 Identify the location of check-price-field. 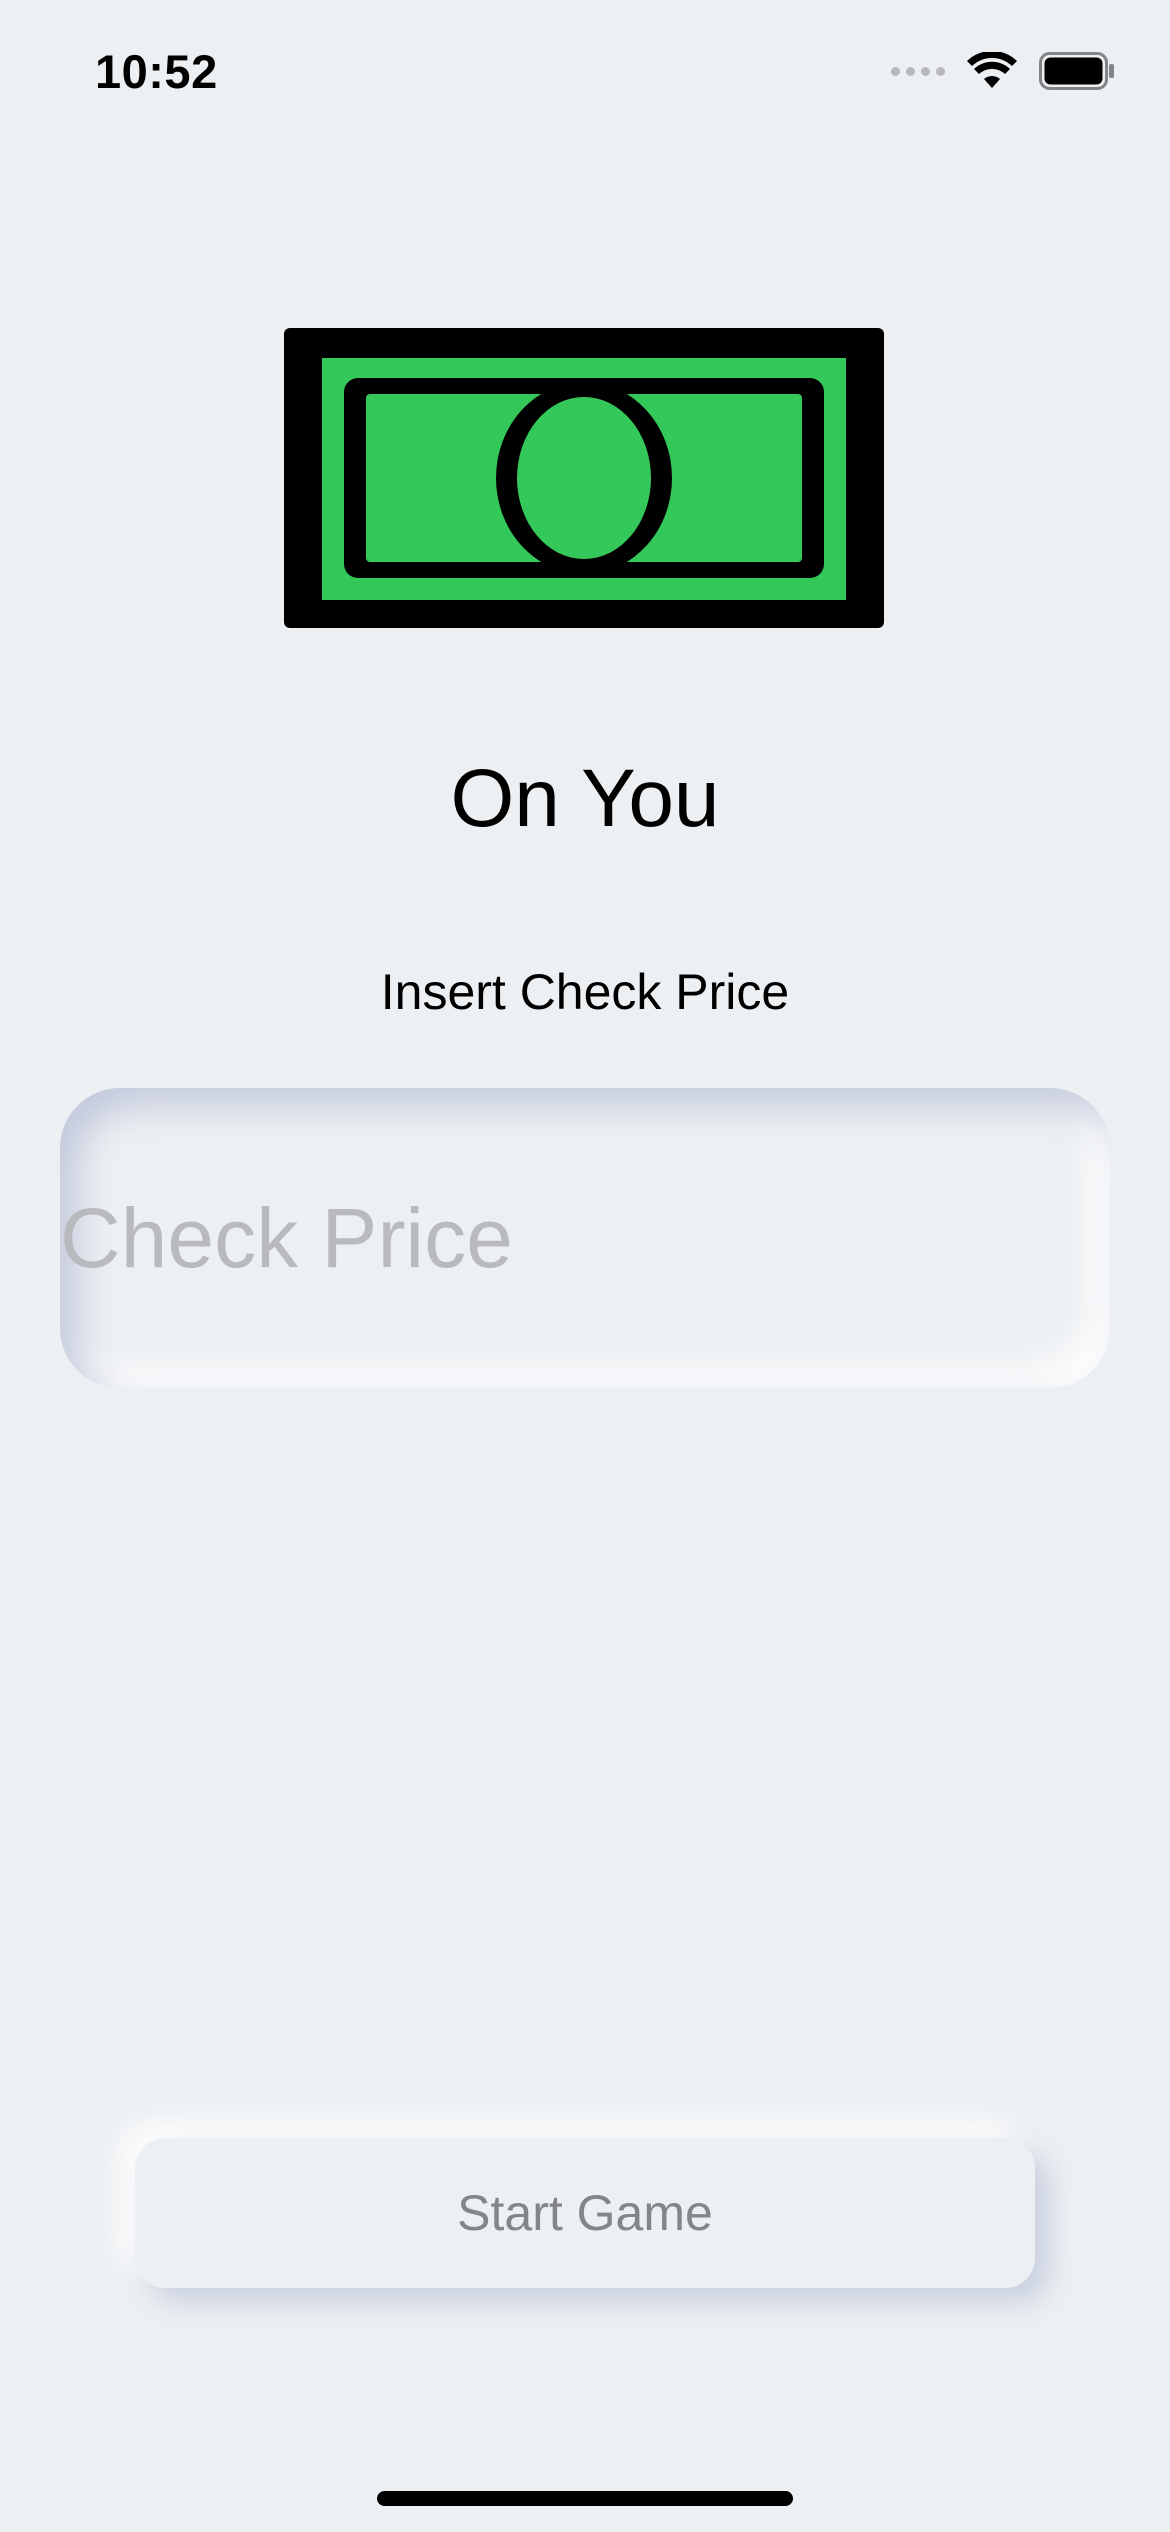
(585, 1238).